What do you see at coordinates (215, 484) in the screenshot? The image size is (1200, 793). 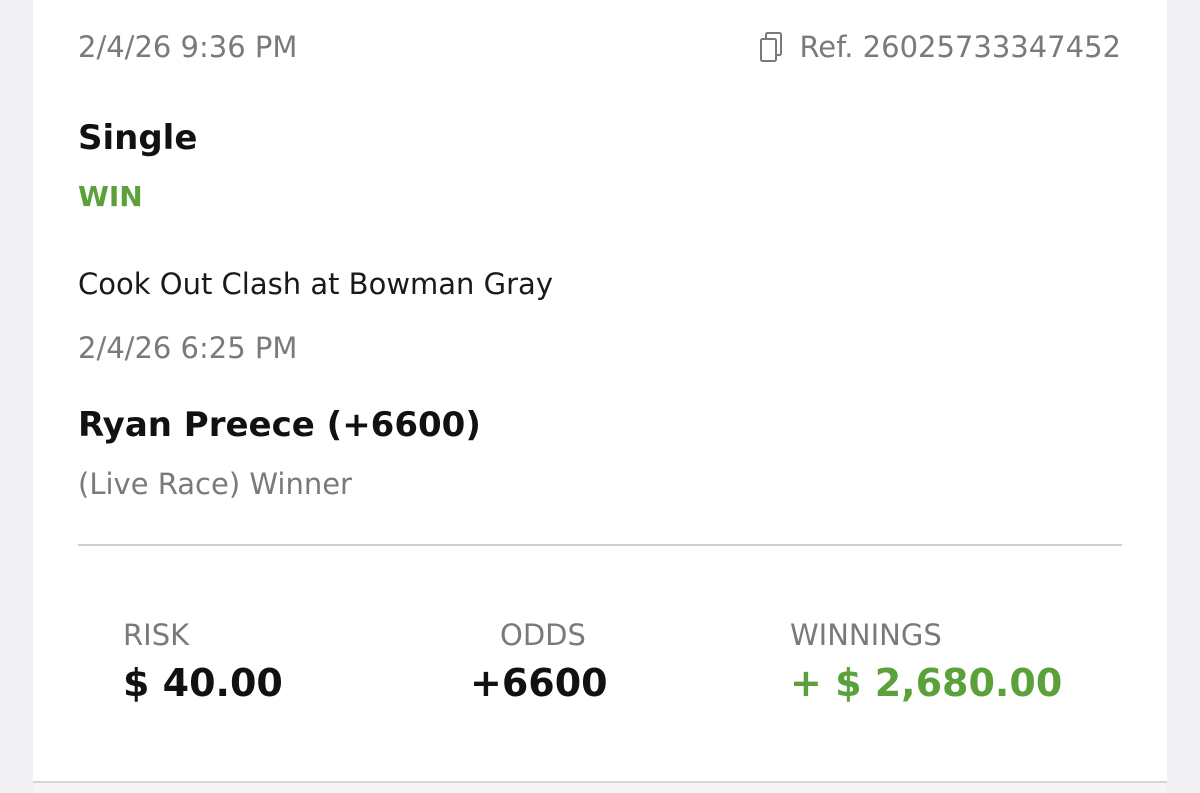 I see `bet-market: (Live Race) Winner` at bounding box center [215, 484].